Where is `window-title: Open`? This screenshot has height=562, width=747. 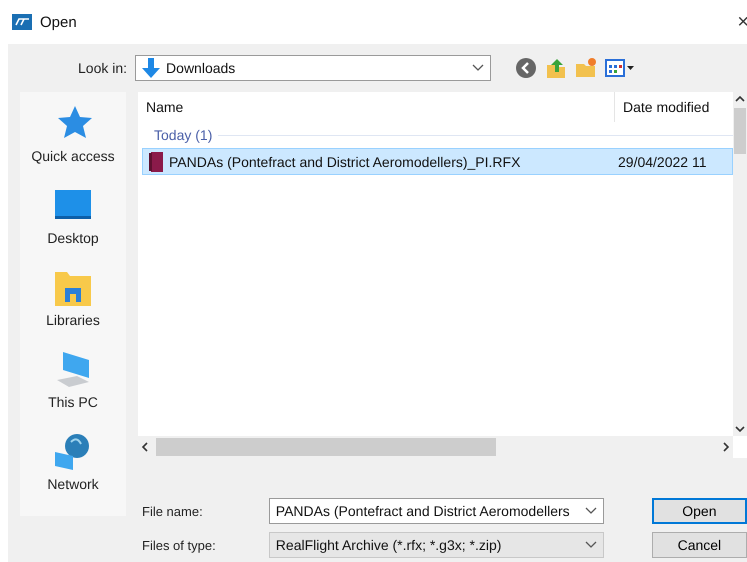 window-title: Open is located at coordinates (59, 22).